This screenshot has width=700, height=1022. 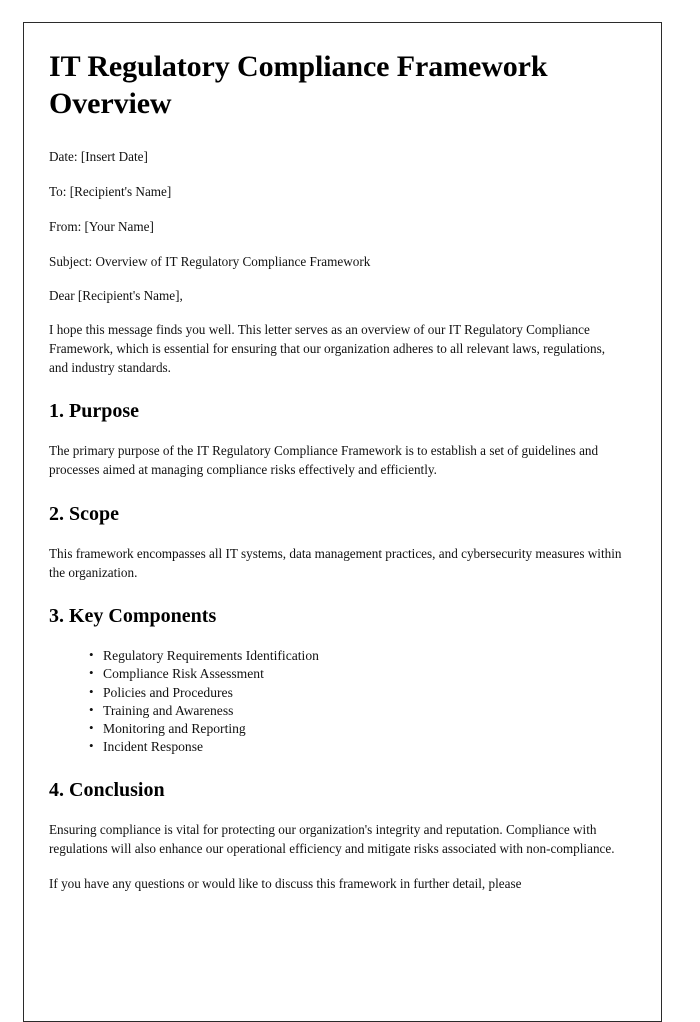 What do you see at coordinates (357, 710) in the screenshot?
I see `list-item: Training and Awareness` at bounding box center [357, 710].